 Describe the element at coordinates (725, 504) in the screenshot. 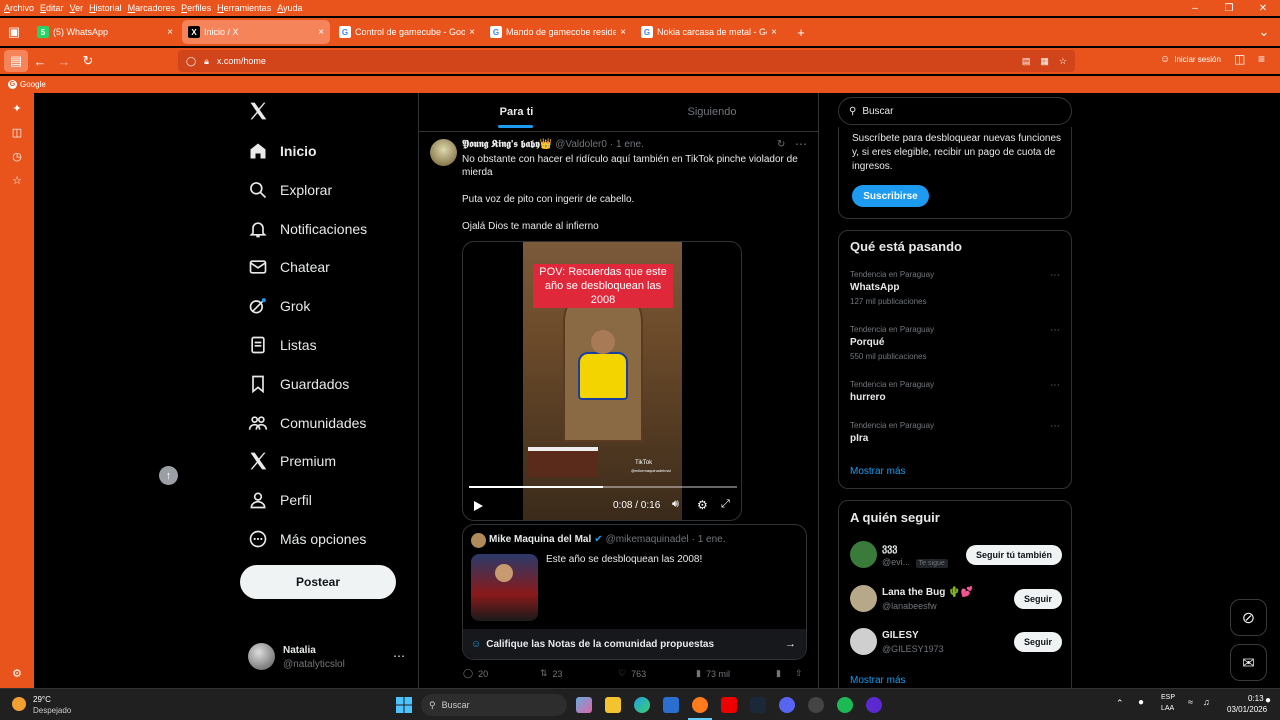

I see `fullscreen-icon: ⤢` at that location.